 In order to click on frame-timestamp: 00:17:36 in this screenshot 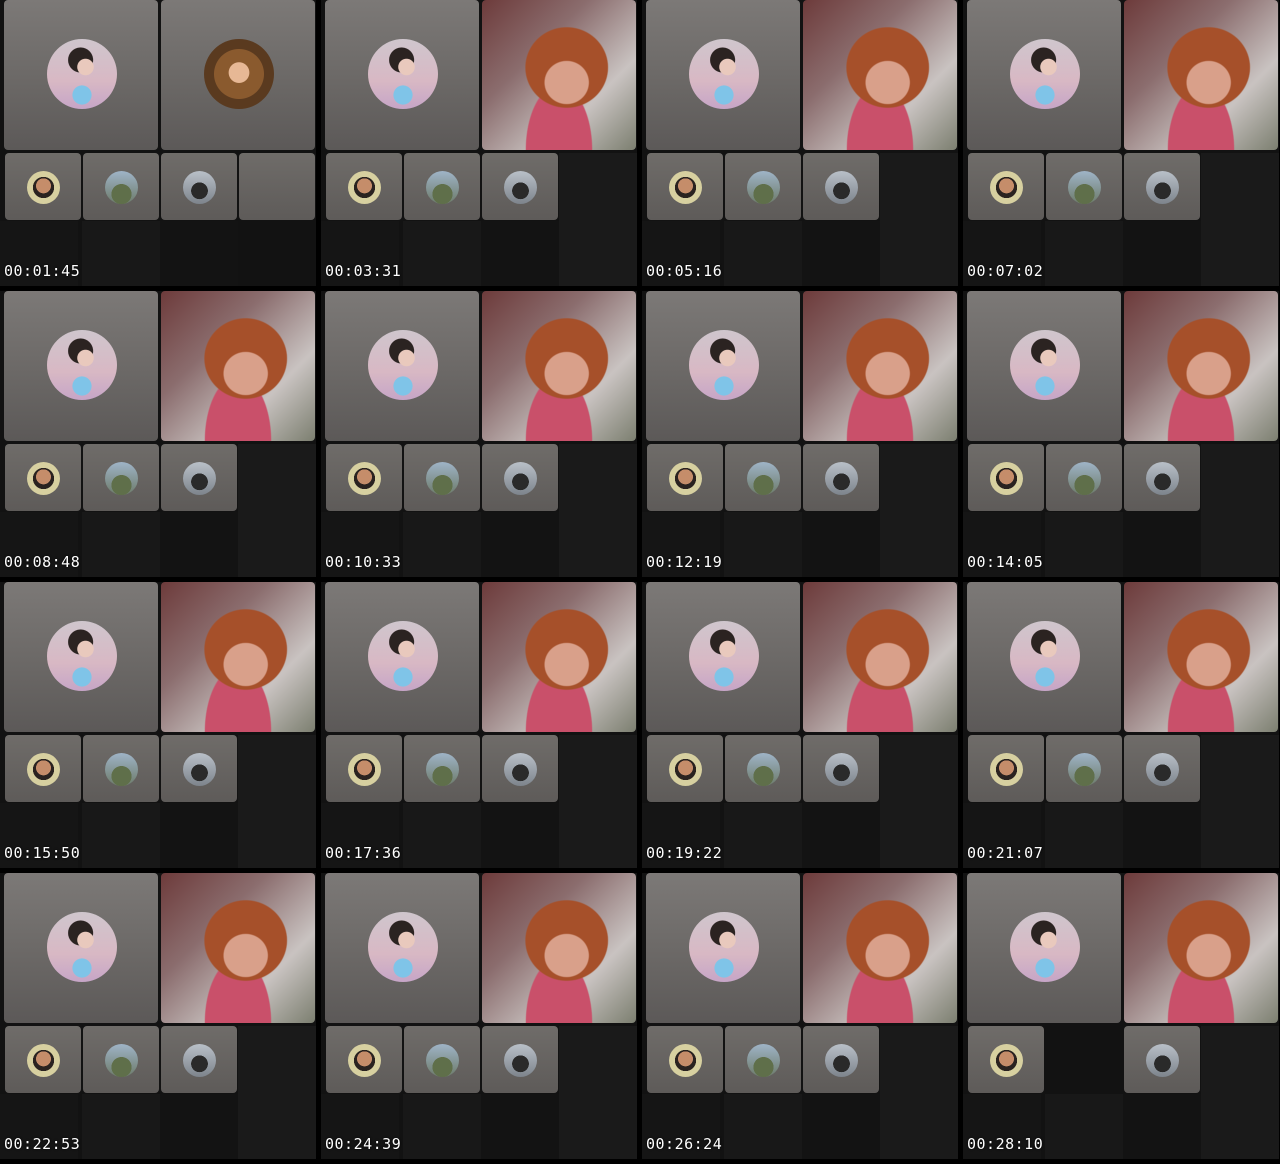, I will do `click(363, 853)`.